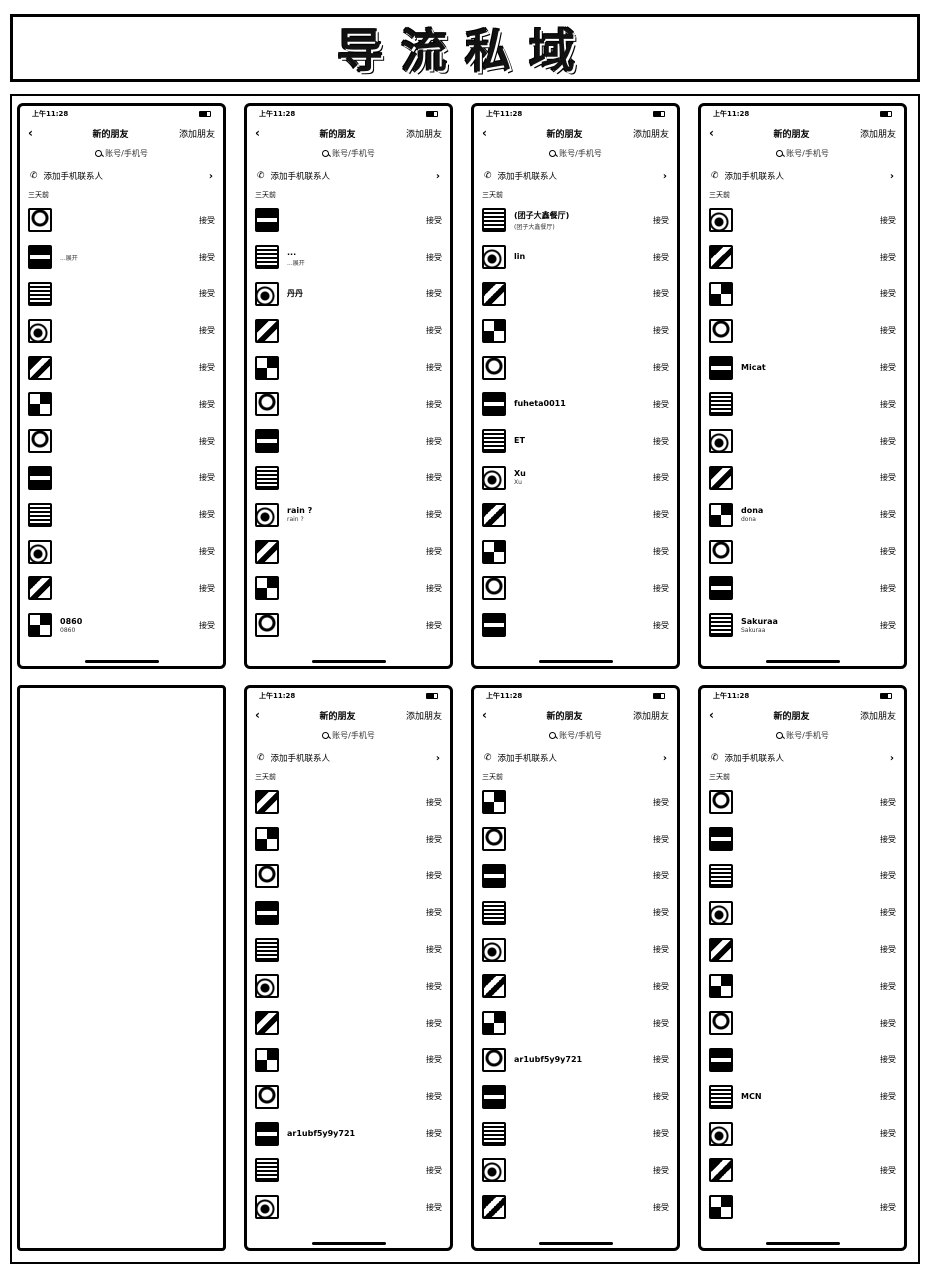  Describe the element at coordinates (575, 441) in the screenshot. I see `friend-request-row: ET 接受` at that location.